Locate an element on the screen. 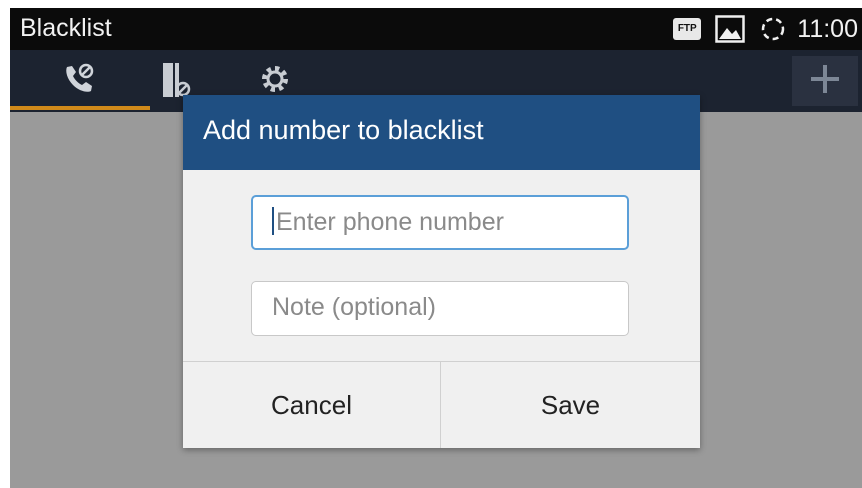  plus-icon is located at coordinates (825, 81).